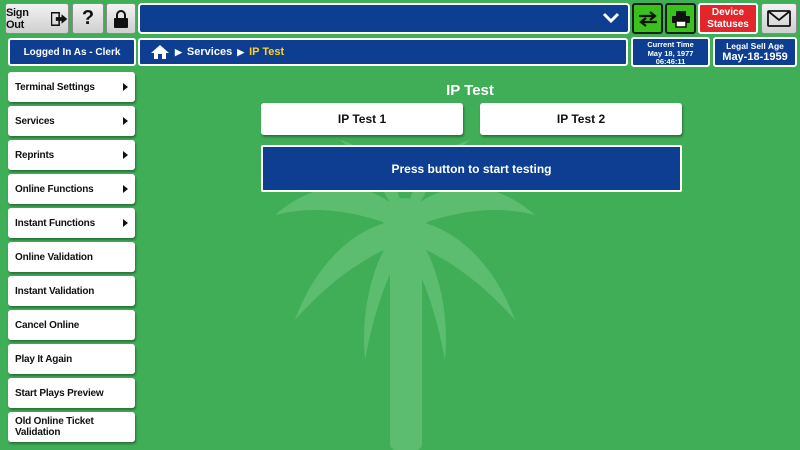  I want to click on sign-out-arrow-icon, so click(59, 18).